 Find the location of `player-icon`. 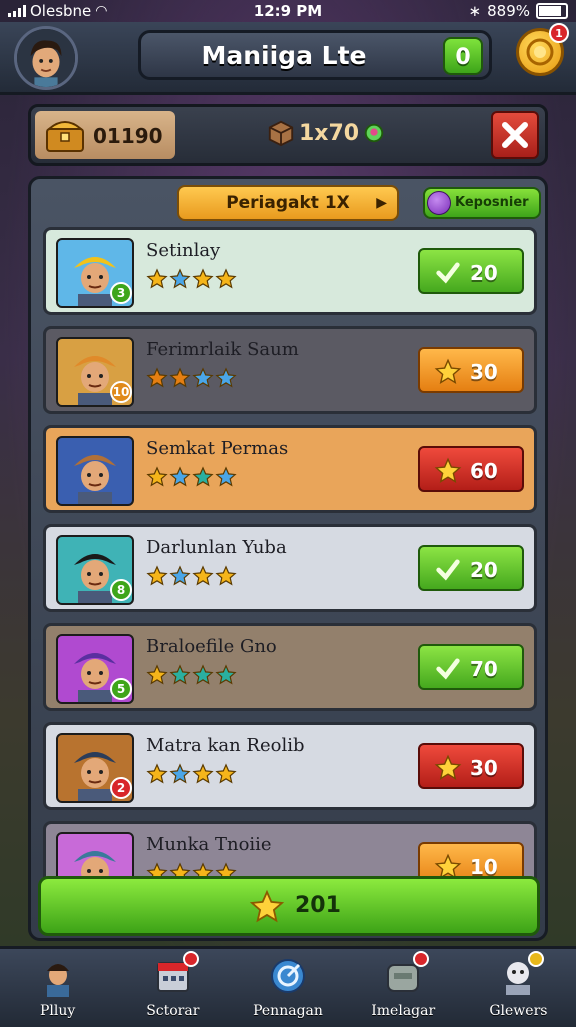

player-icon is located at coordinates (57, 980).